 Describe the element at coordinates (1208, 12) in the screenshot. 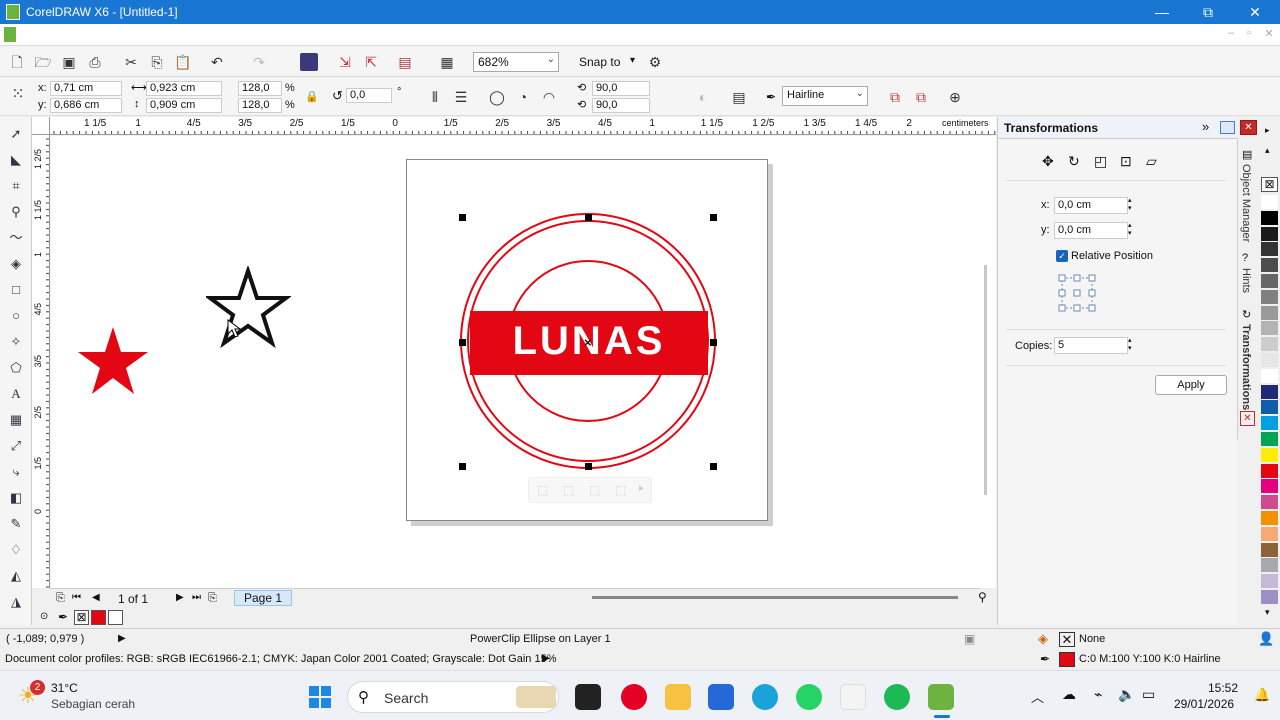

I see `restore-button: ⧉` at that location.